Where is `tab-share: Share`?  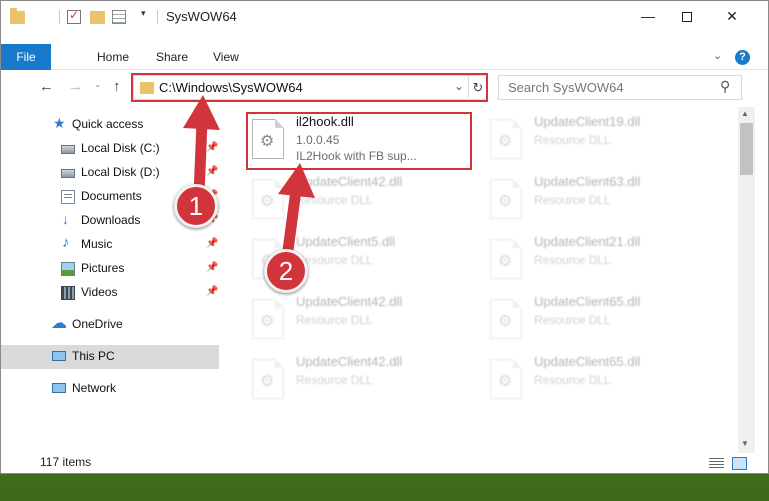
tab-share: Share is located at coordinates (172, 57).